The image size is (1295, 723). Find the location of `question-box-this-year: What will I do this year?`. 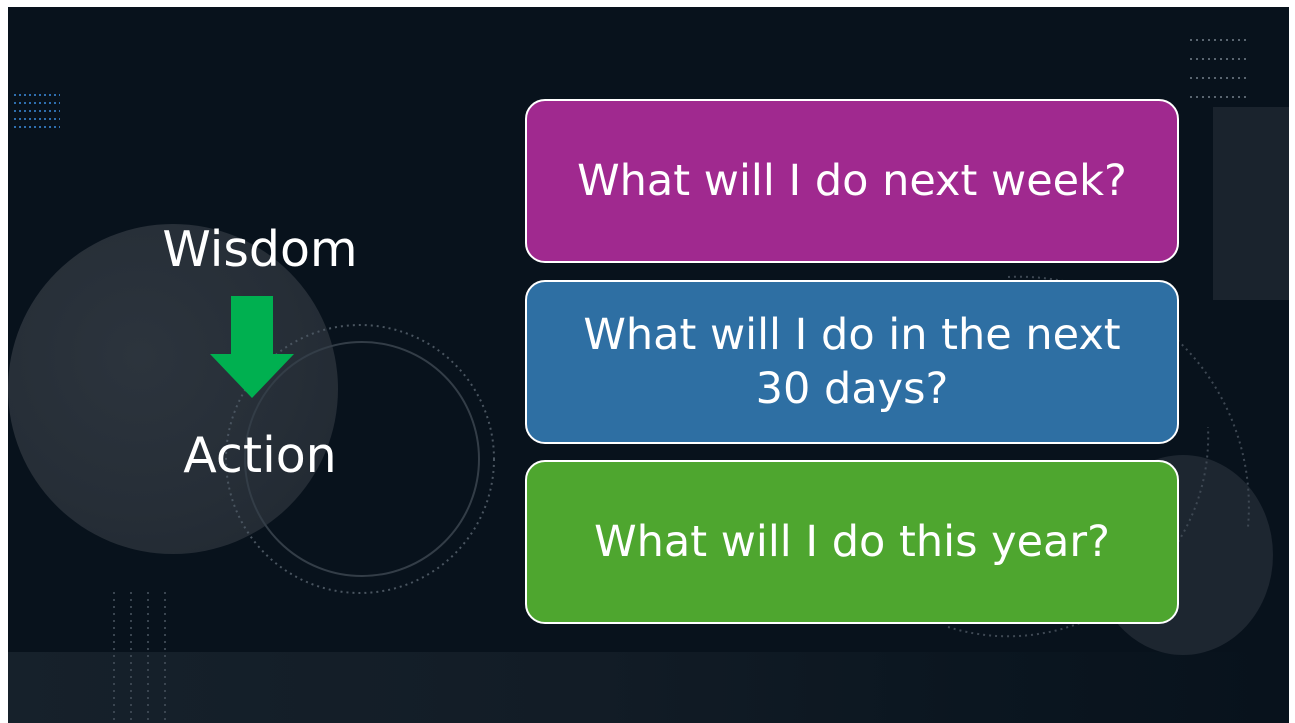

question-box-this-year: What will I do this year? is located at coordinates (852, 542).